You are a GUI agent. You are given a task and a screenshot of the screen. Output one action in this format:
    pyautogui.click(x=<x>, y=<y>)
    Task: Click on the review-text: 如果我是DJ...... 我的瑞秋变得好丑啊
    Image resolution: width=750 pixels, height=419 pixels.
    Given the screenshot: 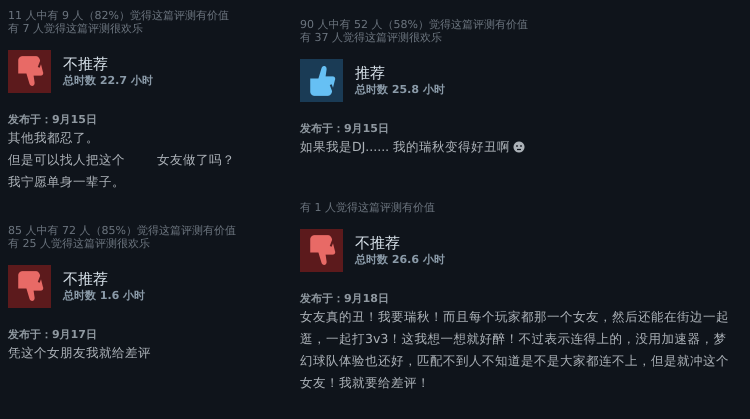 What is the action you would take?
    pyautogui.click(x=405, y=147)
    